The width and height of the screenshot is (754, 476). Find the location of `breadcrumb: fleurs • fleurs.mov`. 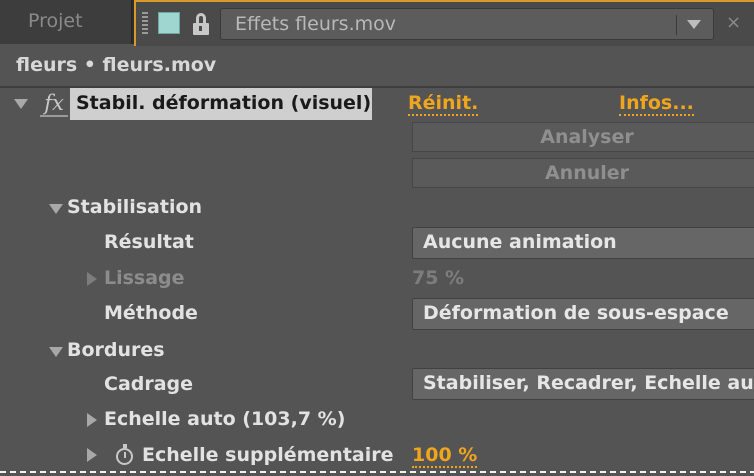

breadcrumb: fleurs • fleurs.mov is located at coordinates (377, 66).